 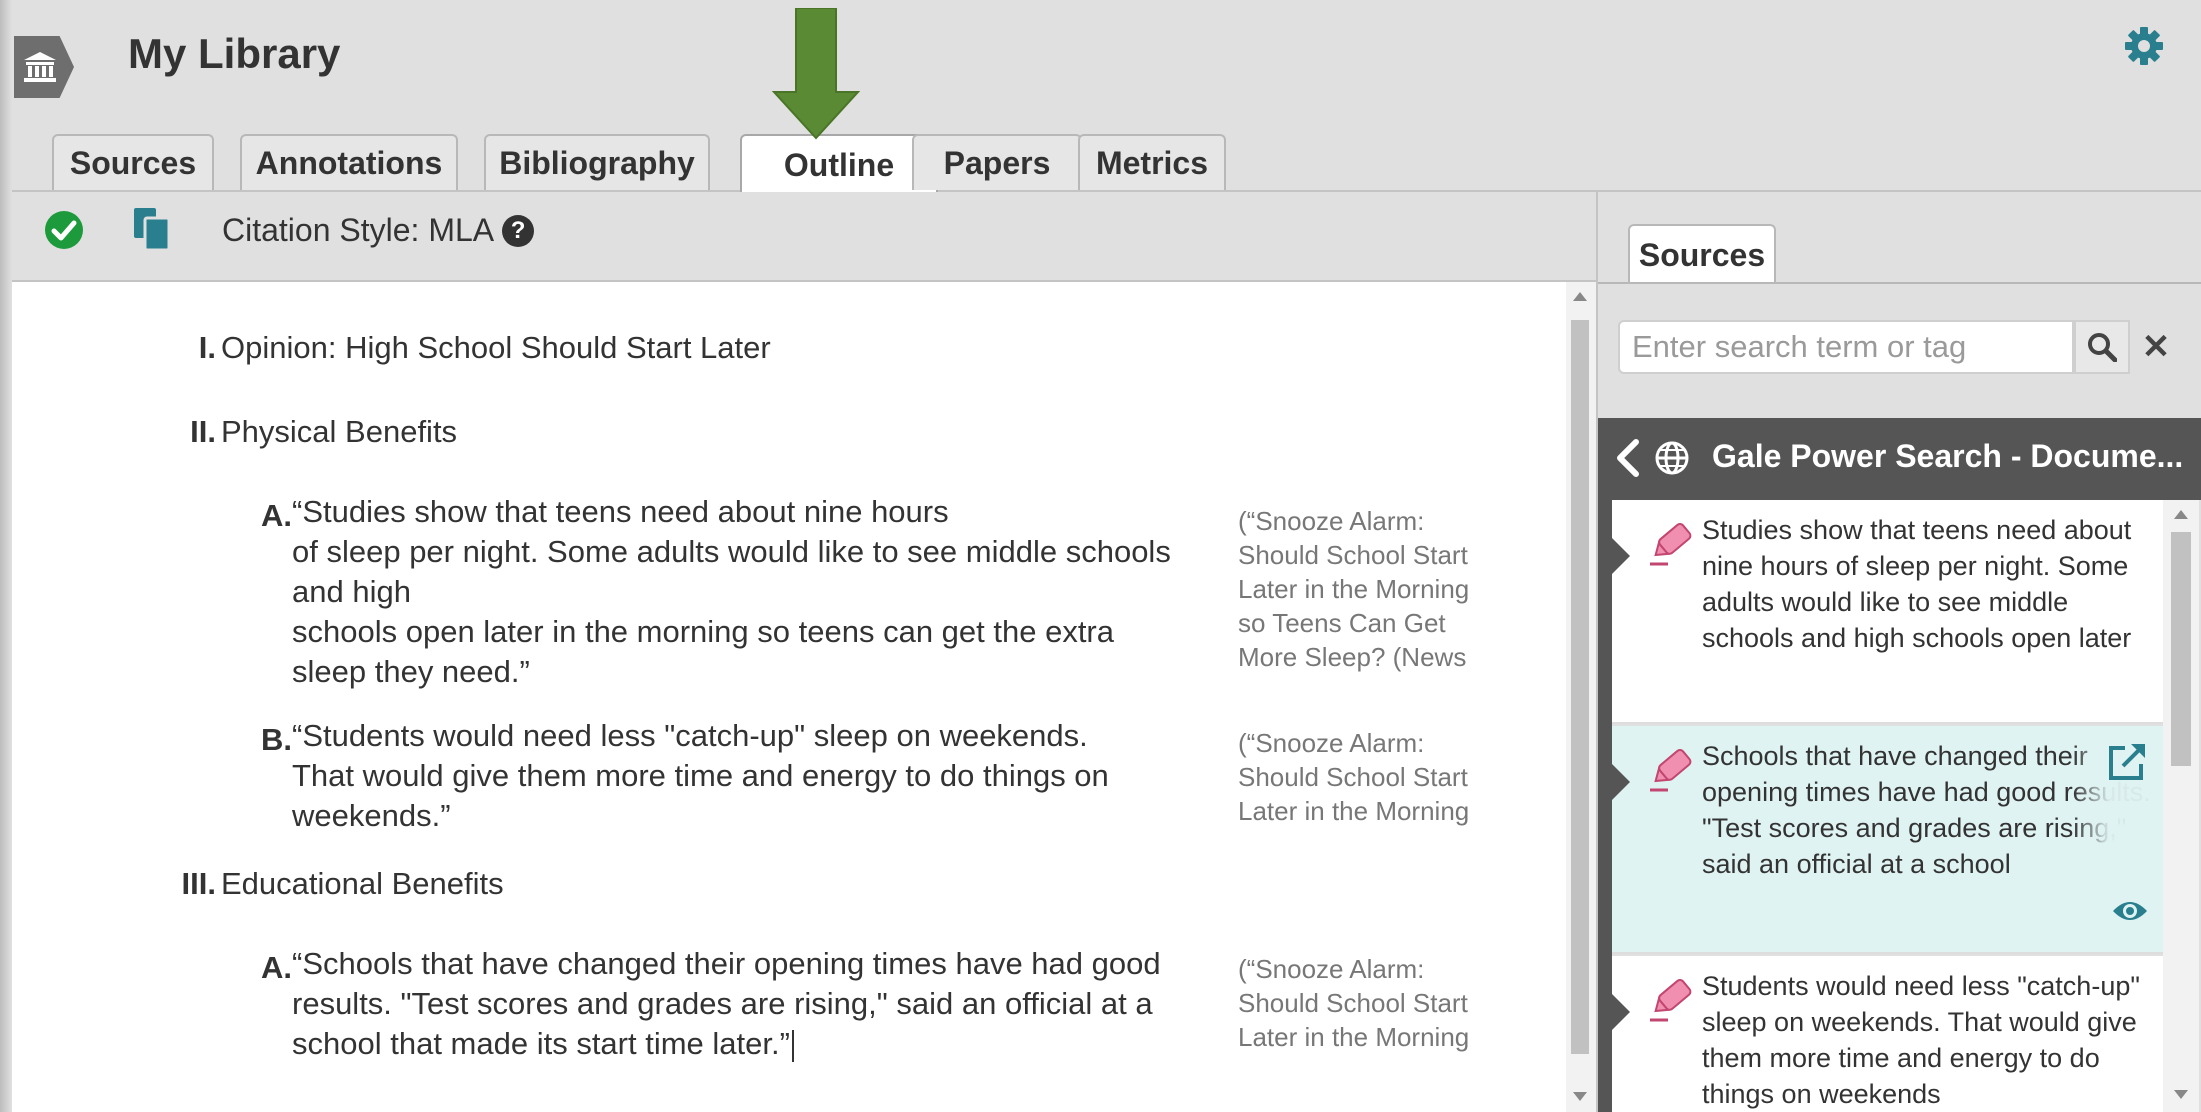 I want to click on outline-toolbar: Citation Style: MLA ?, so click(x=804, y=237).